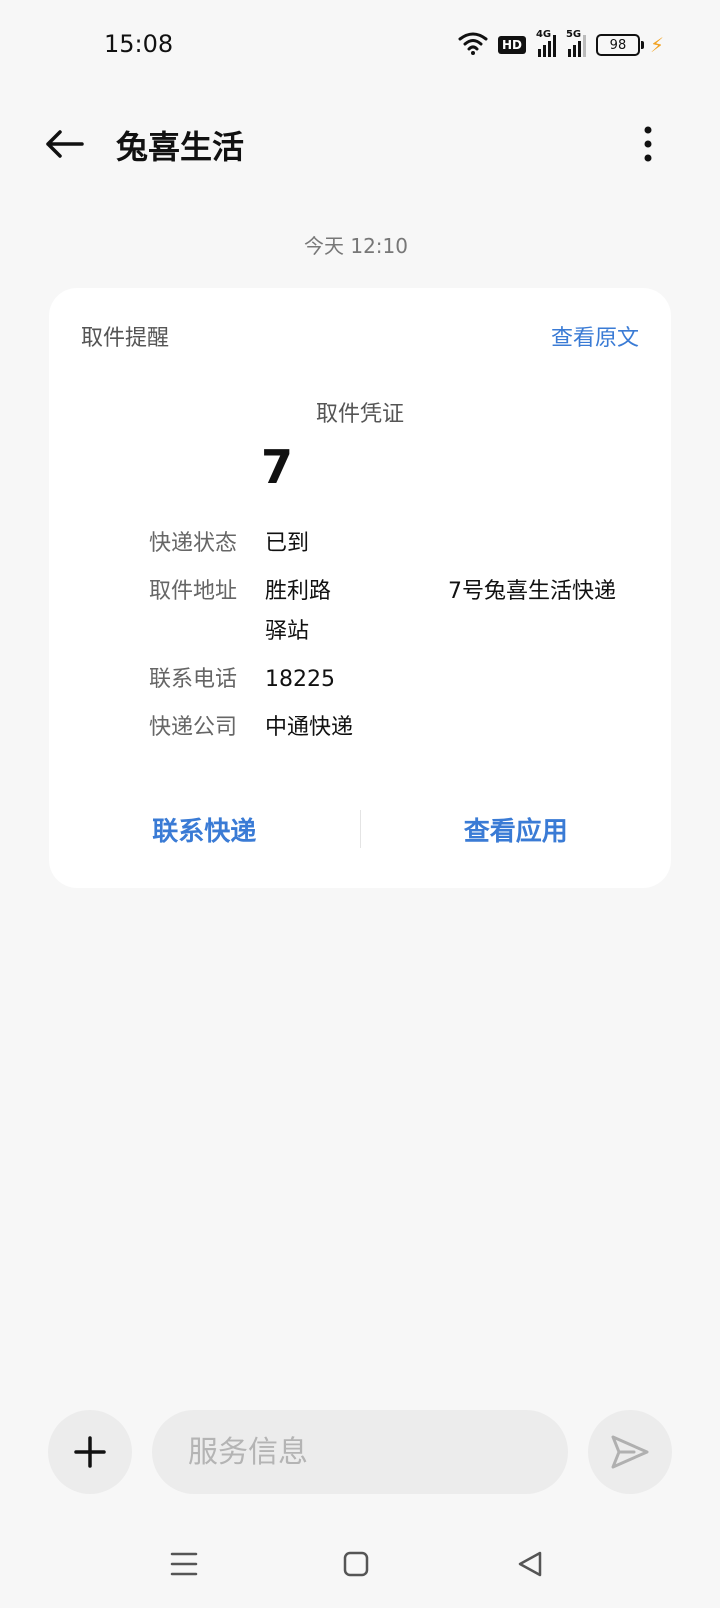 Image resolution: width=720 pixels, height=1608 pixels. I want to click on battery-level: 98, so click(618, 45).